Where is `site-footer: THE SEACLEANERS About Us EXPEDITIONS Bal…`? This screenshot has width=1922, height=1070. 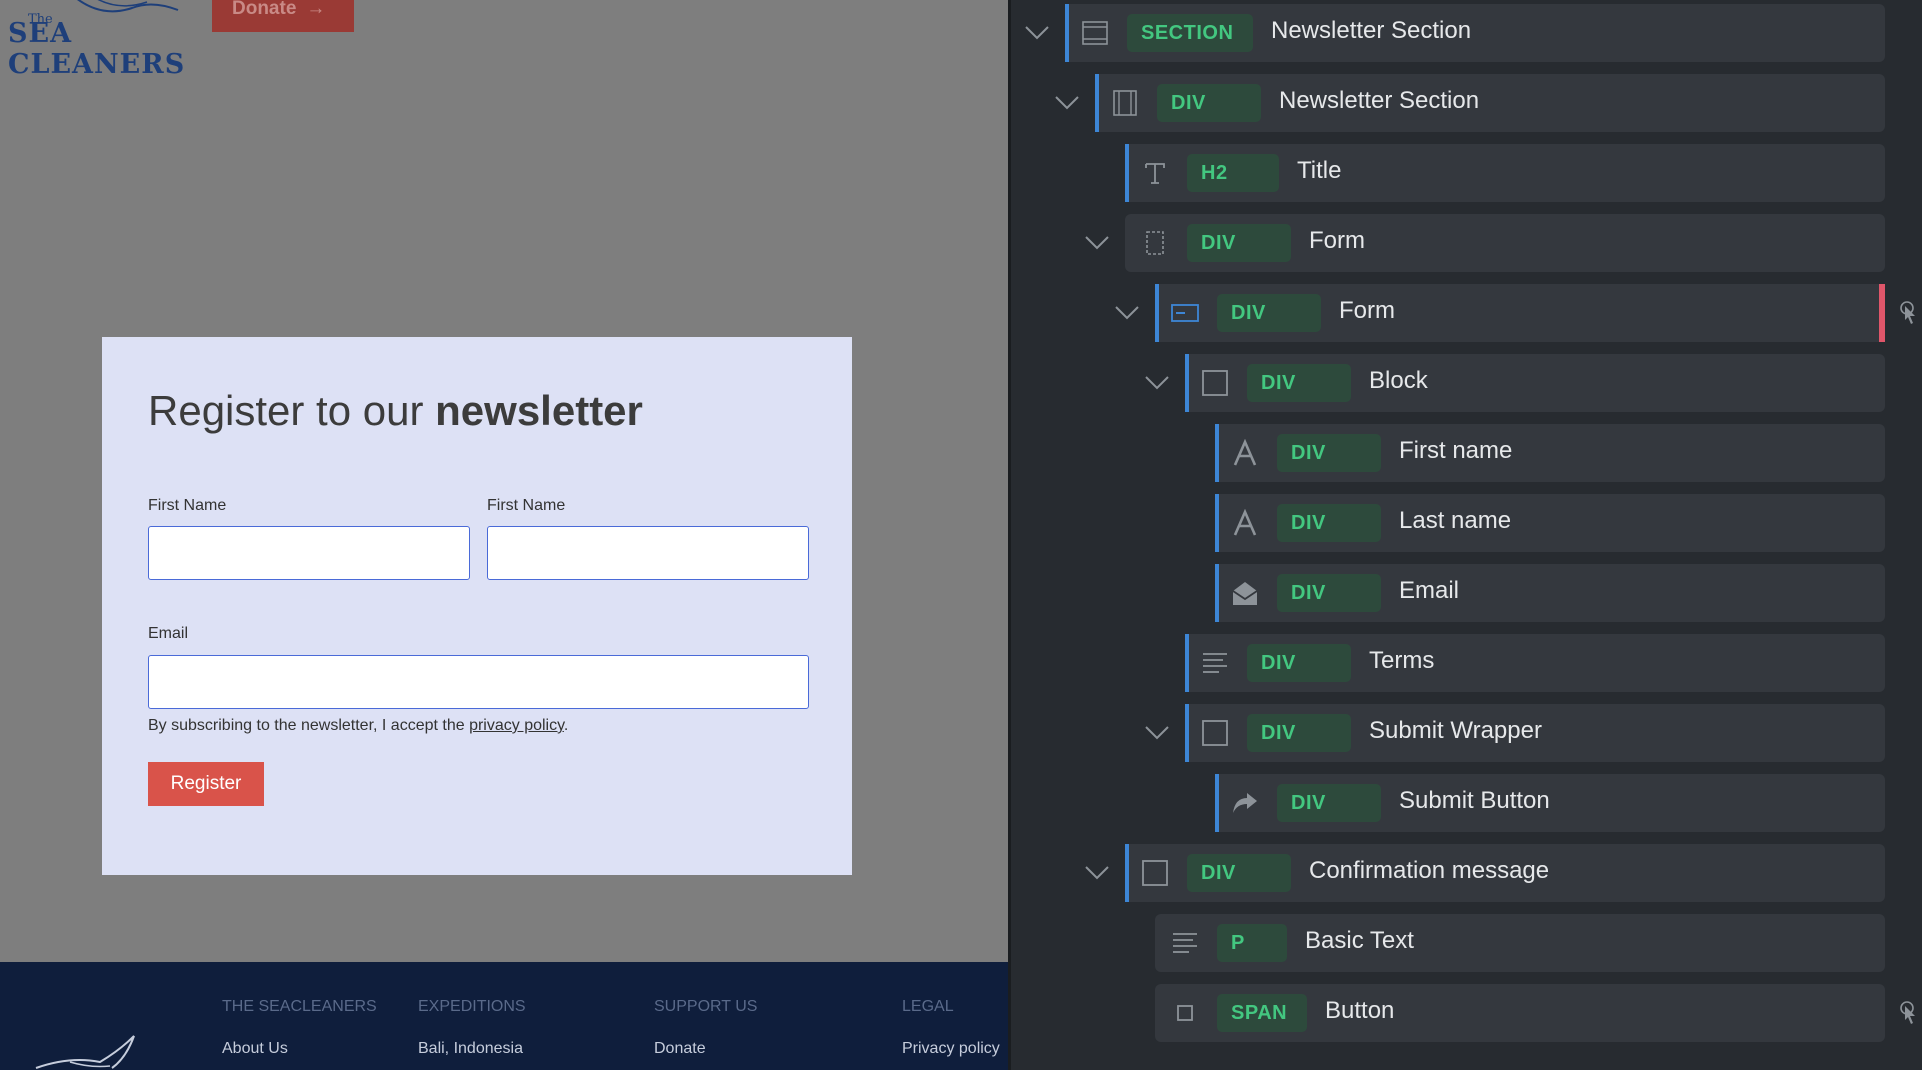
site-footer: THE SEACLEANERS About Us EXPEDITIONS Bal… is located at coordinates (504, 1016).